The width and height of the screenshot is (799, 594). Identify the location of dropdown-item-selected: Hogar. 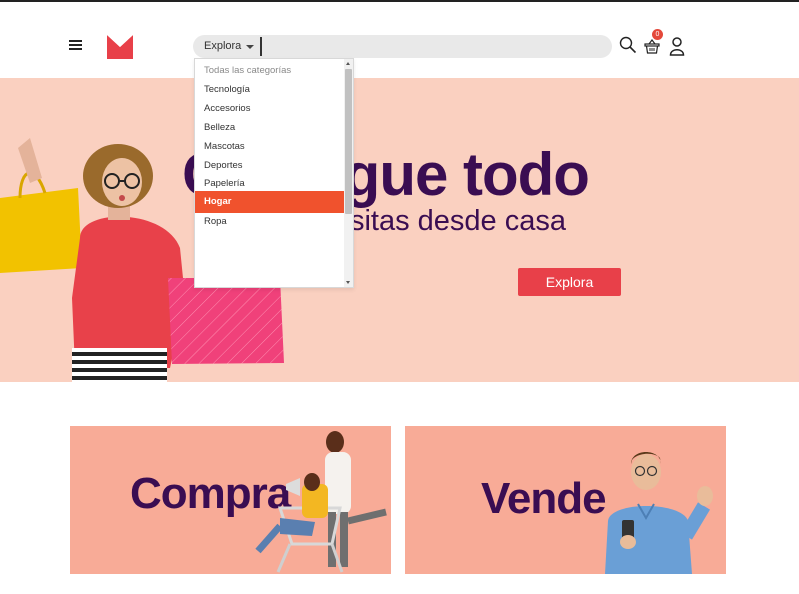
(270, 202).